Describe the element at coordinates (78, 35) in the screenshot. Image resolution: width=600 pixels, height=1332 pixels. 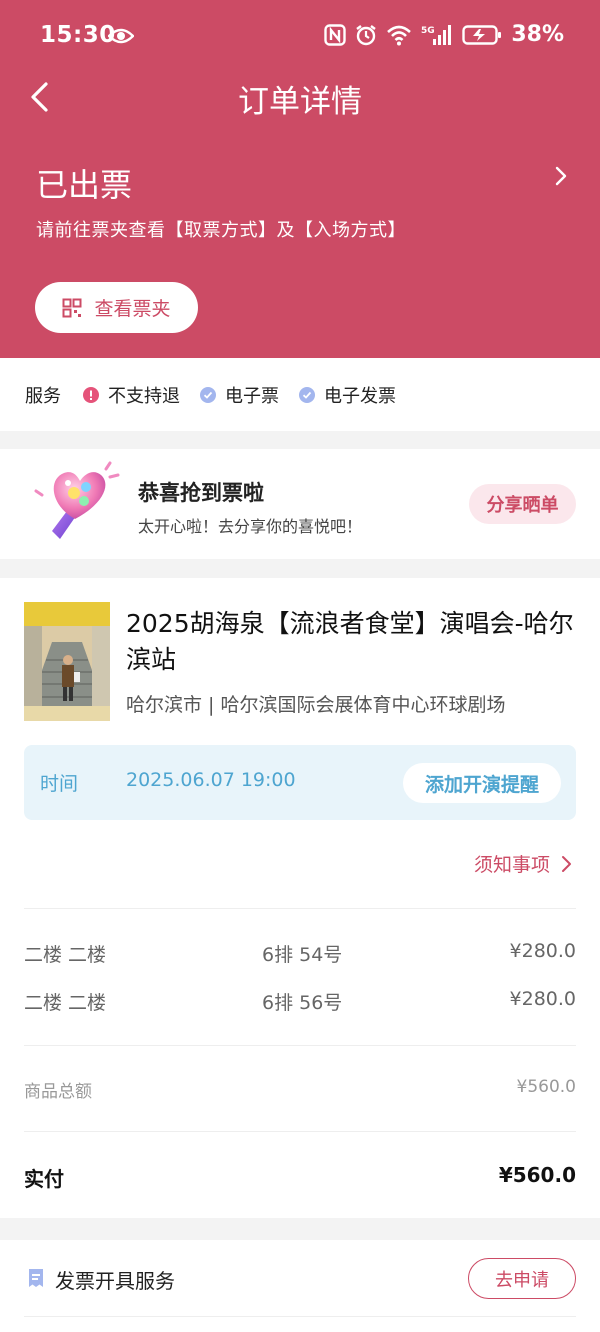
I see `status-time: 15:30` at that location.